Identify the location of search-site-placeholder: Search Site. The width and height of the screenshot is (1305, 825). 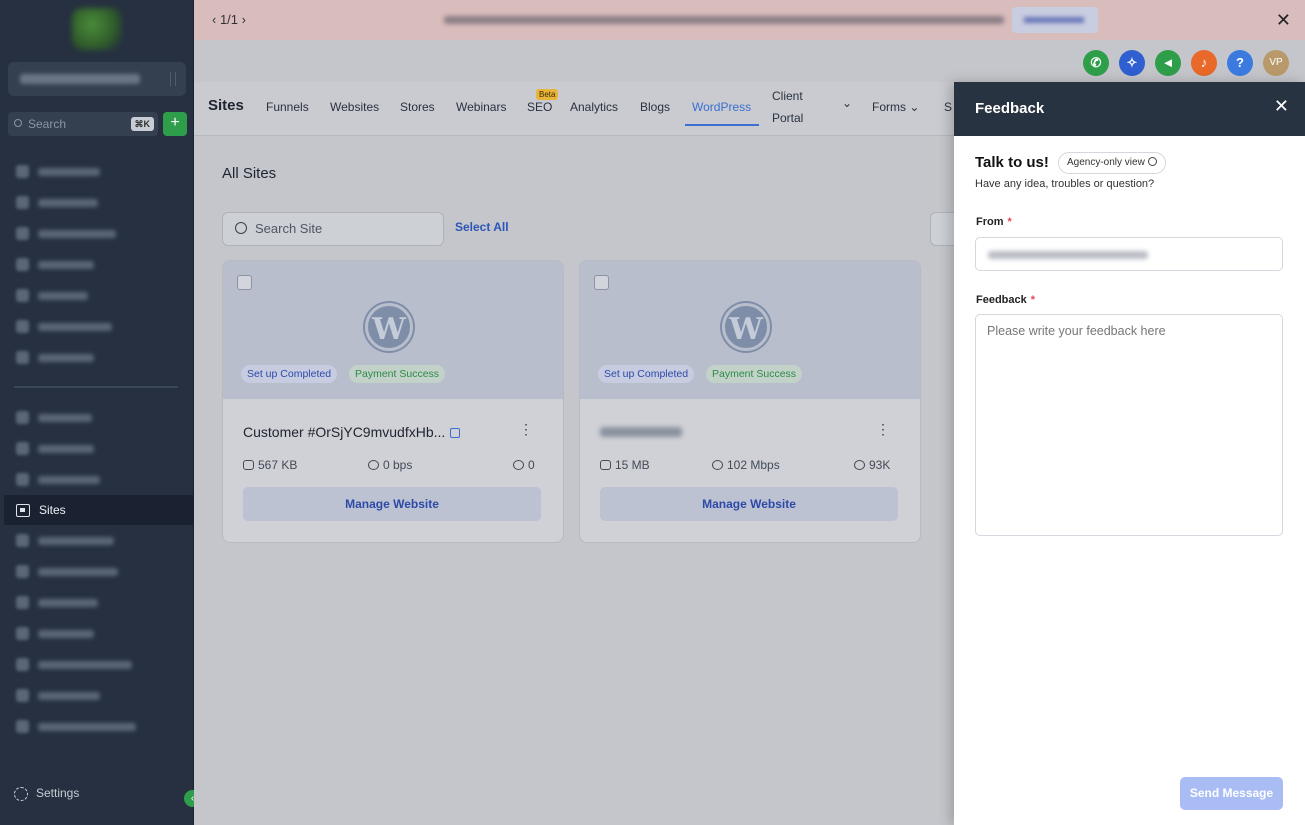
(289, 228).